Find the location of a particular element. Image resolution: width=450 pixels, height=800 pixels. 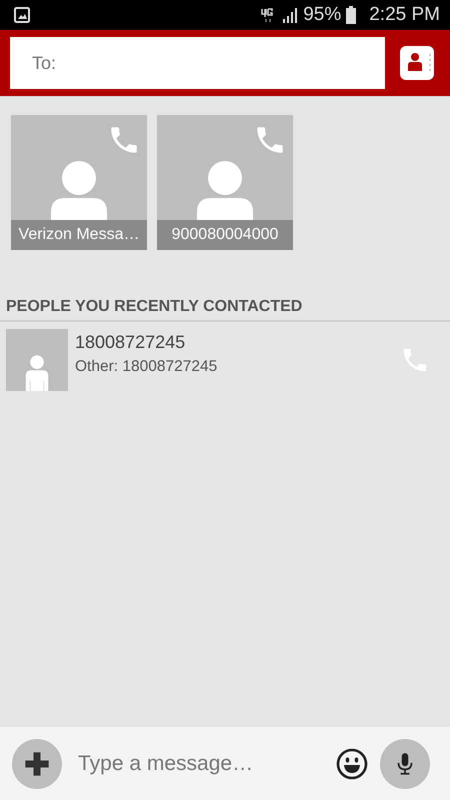

plus-icon is located at coordinates (37, 764).